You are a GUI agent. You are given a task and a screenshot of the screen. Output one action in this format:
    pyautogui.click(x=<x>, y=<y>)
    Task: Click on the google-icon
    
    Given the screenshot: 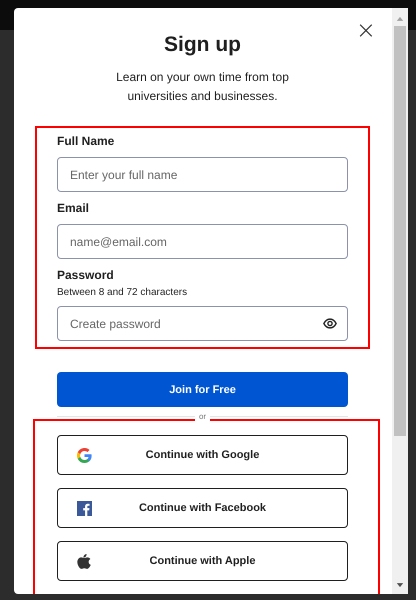 What is the action you would take?
    pyautogui.click(x=84, y=455)
    